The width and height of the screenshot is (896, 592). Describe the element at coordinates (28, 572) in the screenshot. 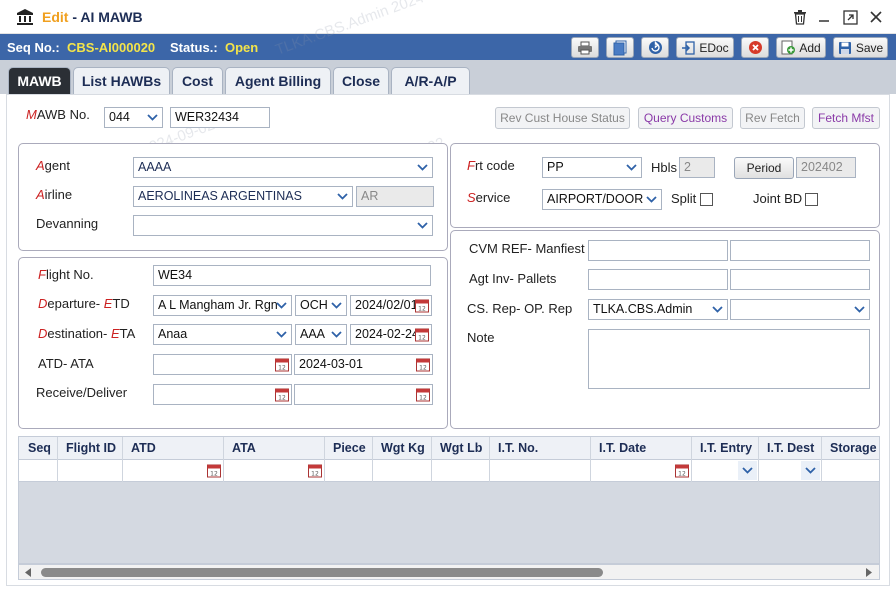

I see `scroll-left-icon` at that location.